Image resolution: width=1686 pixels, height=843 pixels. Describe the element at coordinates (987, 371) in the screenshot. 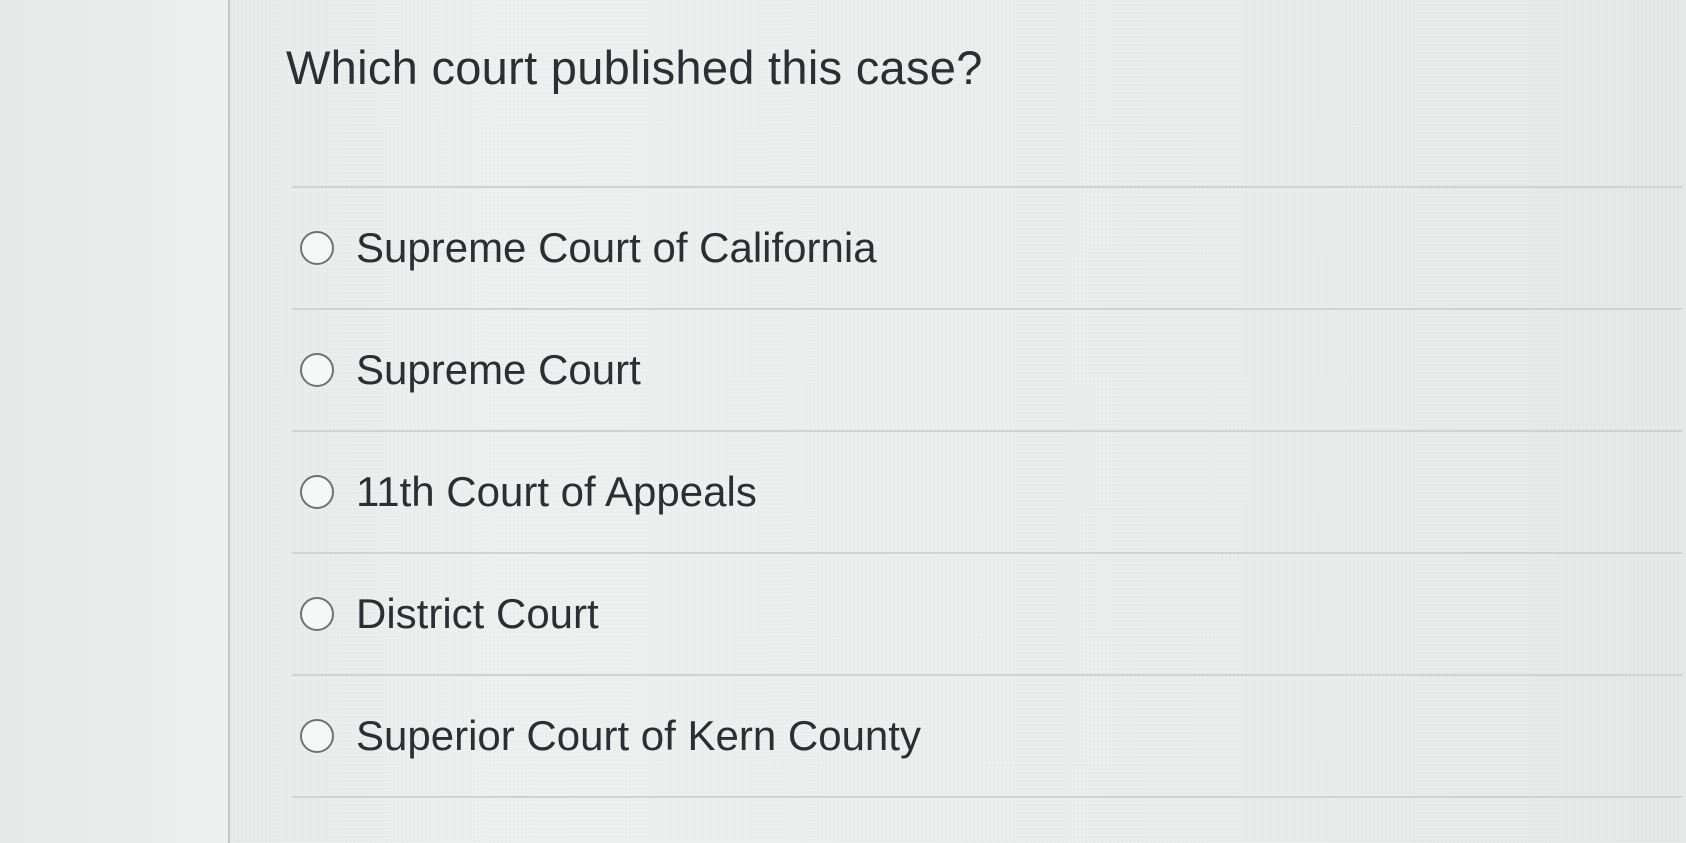

I see `answer-option-supreme-court: Supreme Court` at that location.